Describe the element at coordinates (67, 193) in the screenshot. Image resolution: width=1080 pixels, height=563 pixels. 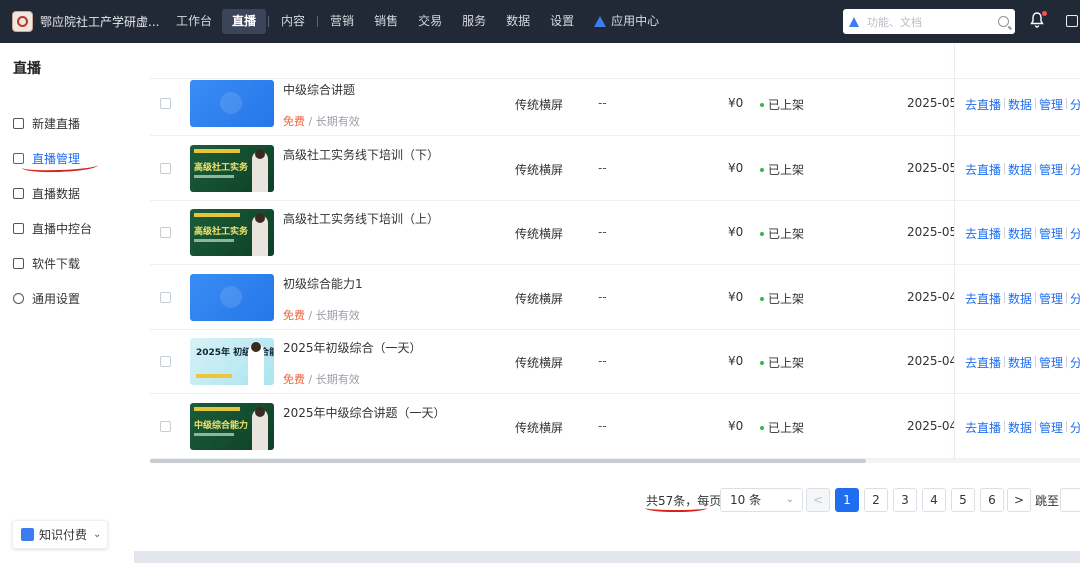
I see `sidebar-item-2: 直播数据` at that location.